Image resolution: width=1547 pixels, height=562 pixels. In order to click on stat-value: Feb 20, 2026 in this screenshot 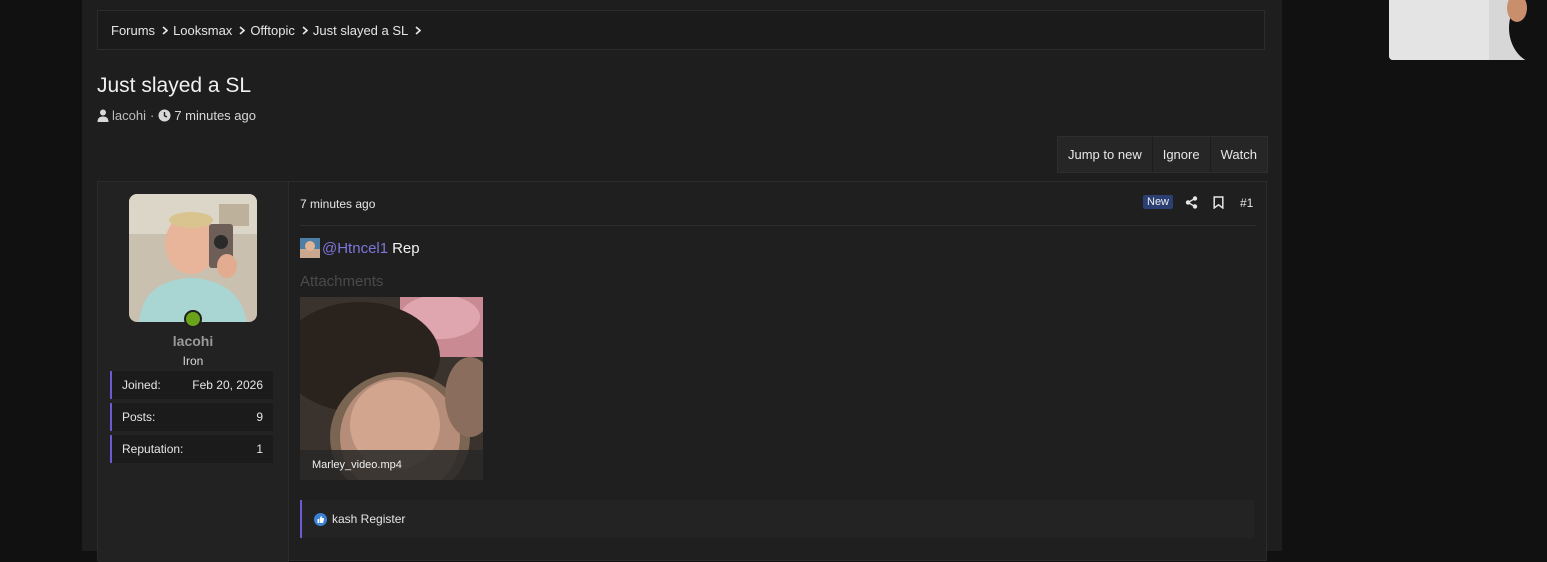, I will do `click(227, 385)`.